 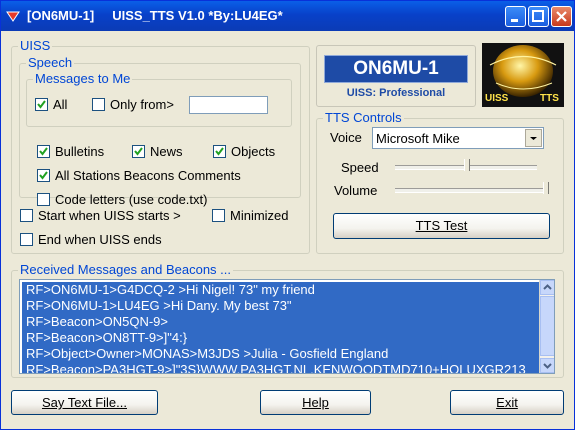 I want to click on all-label: All, so click(x=60, y=104).